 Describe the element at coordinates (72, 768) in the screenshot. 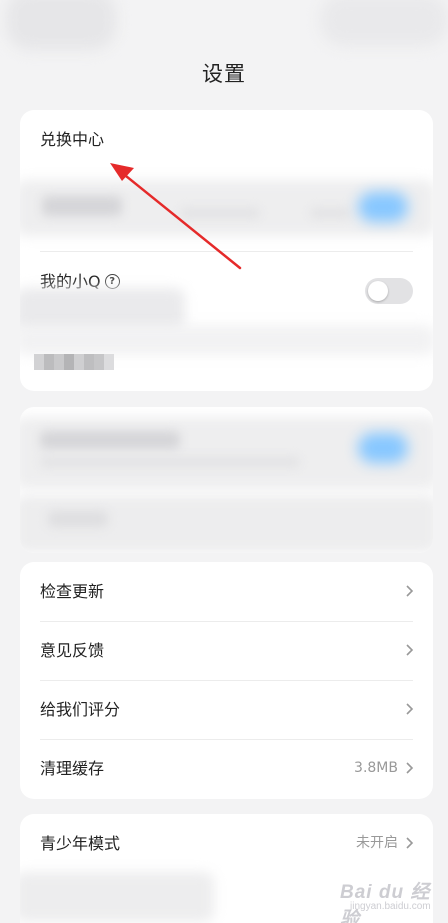

I see `clear-cache-label: 清理缓存` at that location.